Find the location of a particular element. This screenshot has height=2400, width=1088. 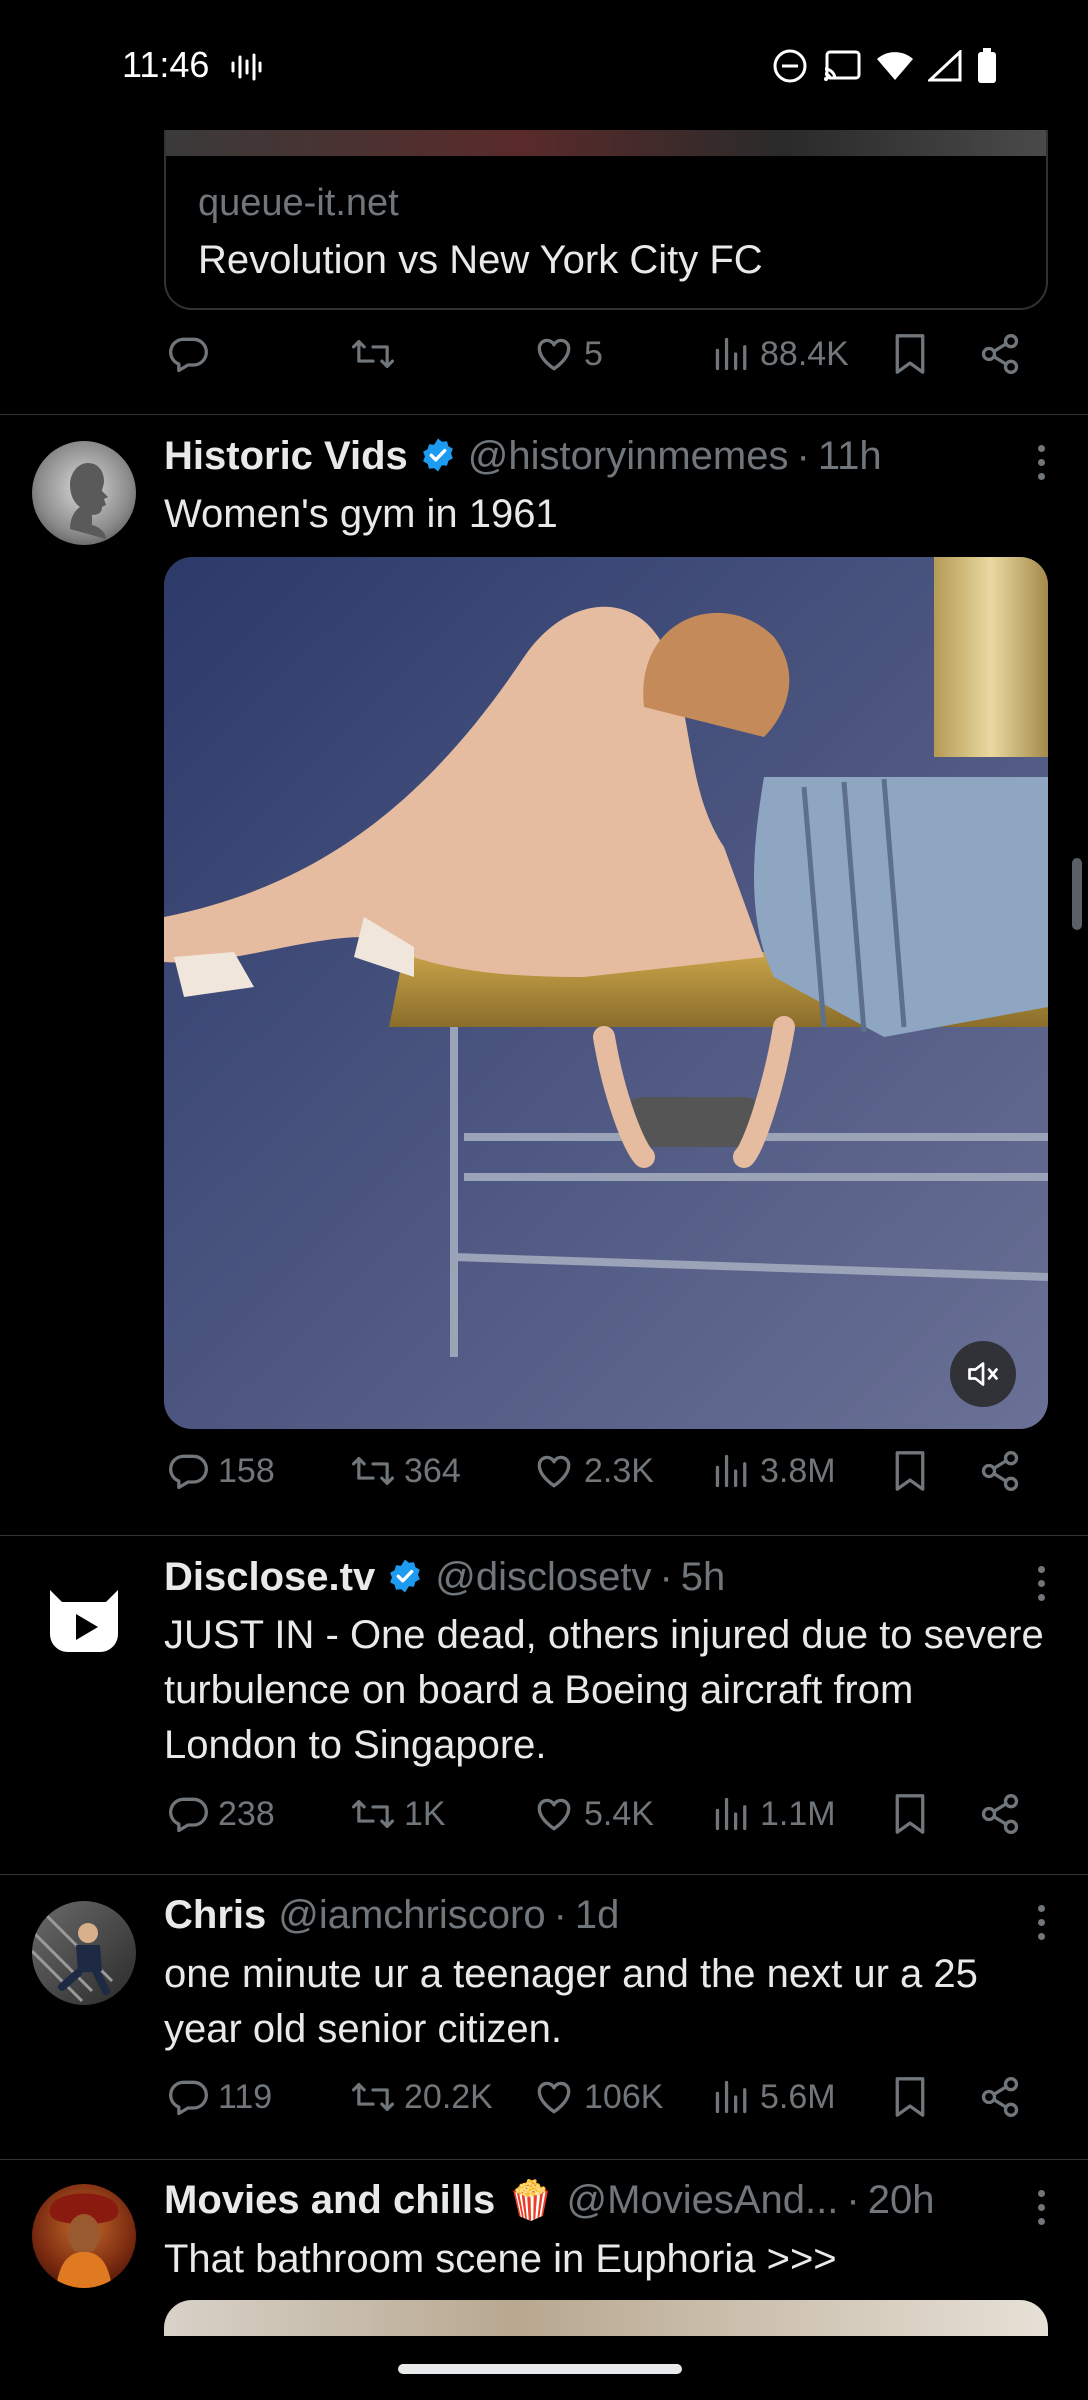

author-handle: @iamchriscoro is located at coordinates (411, 1915).